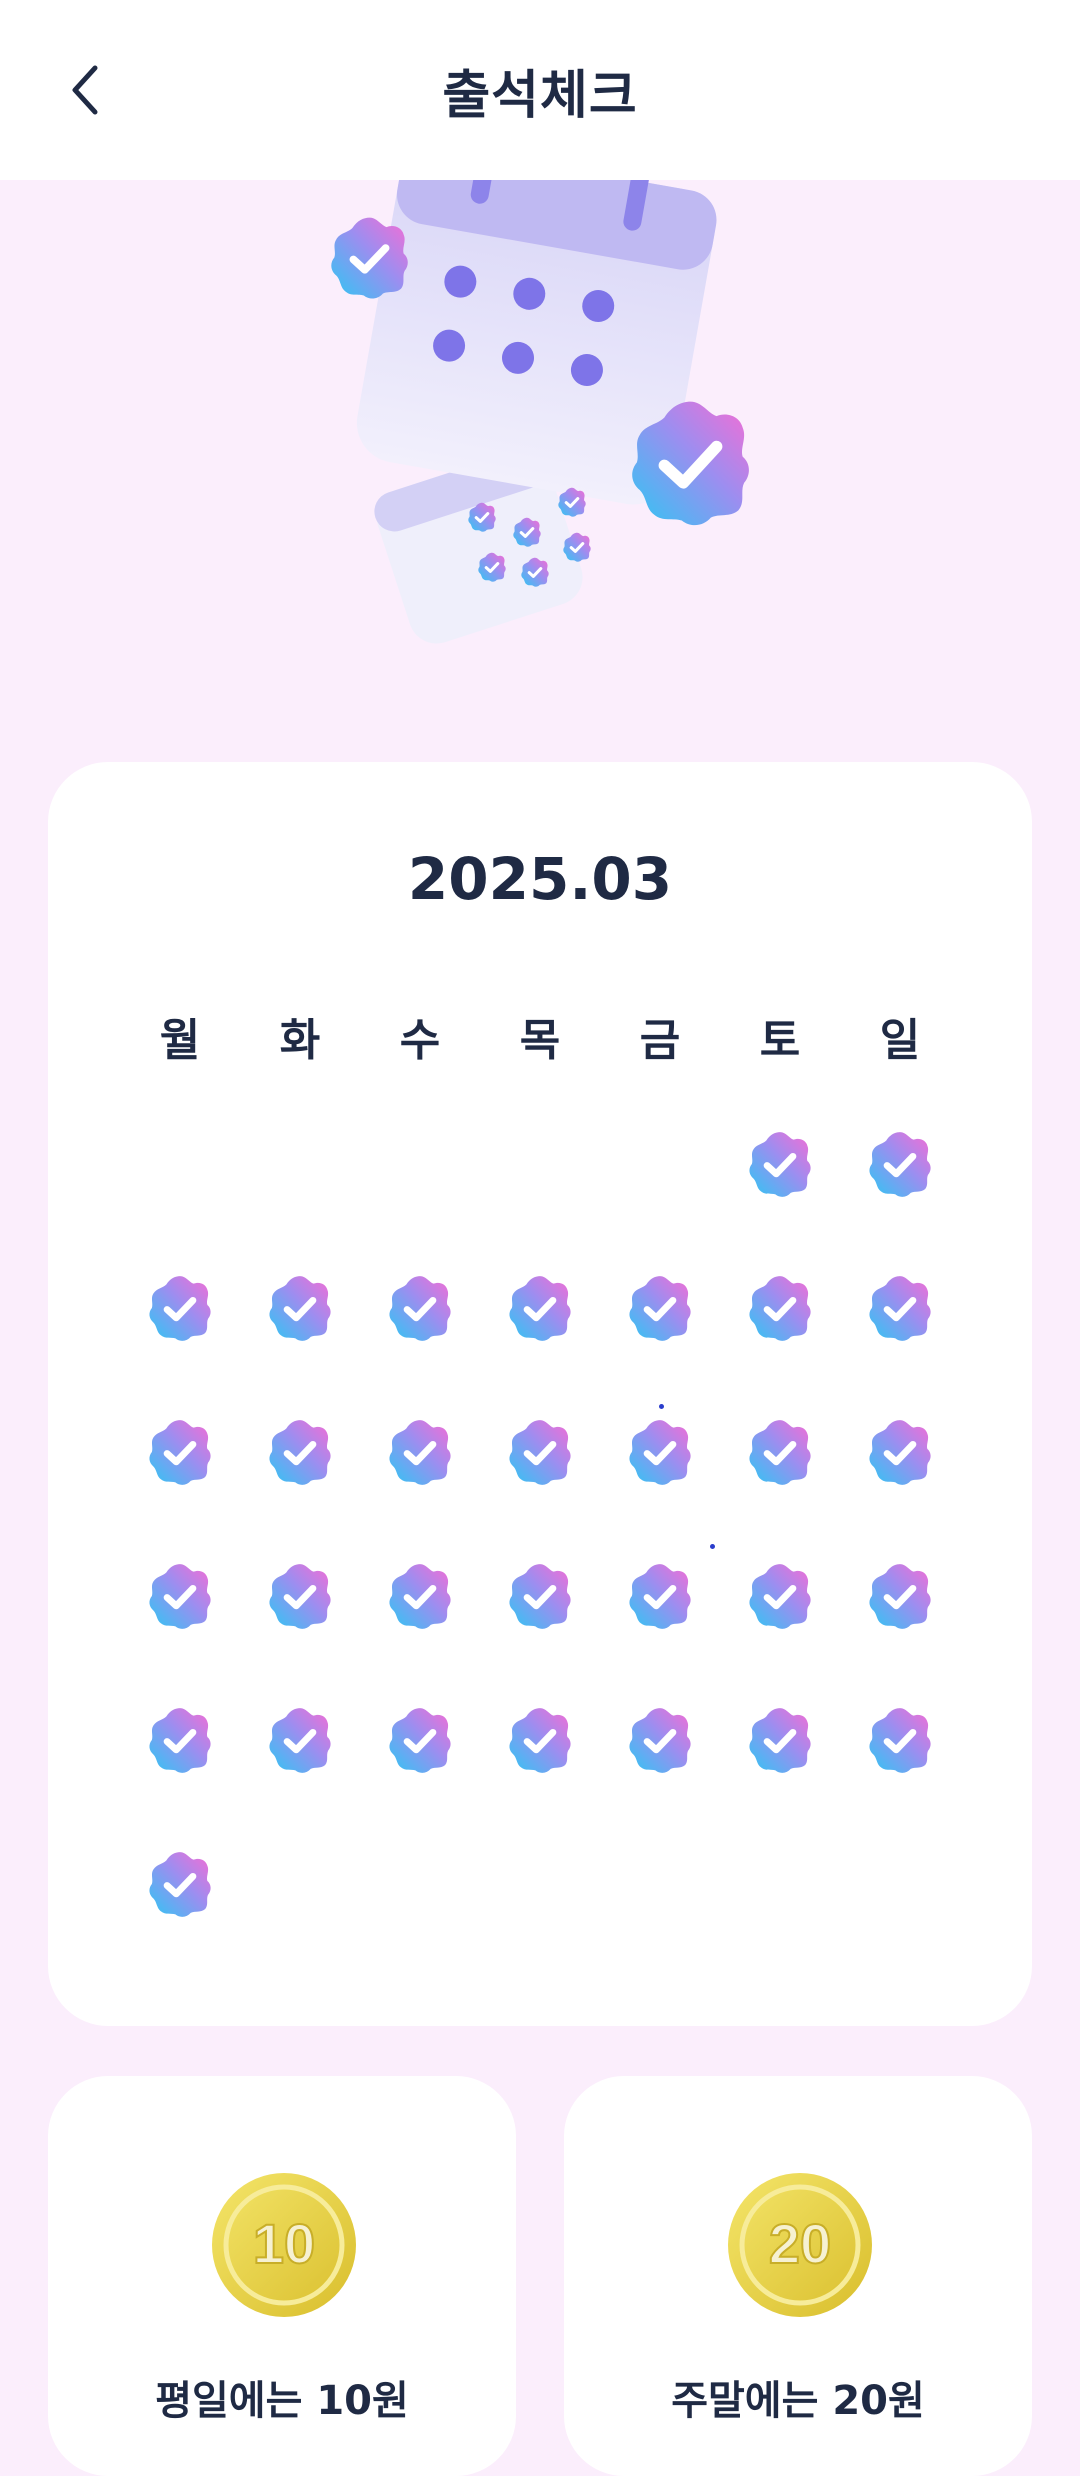  I want to click on back-button, so click(85, 90).